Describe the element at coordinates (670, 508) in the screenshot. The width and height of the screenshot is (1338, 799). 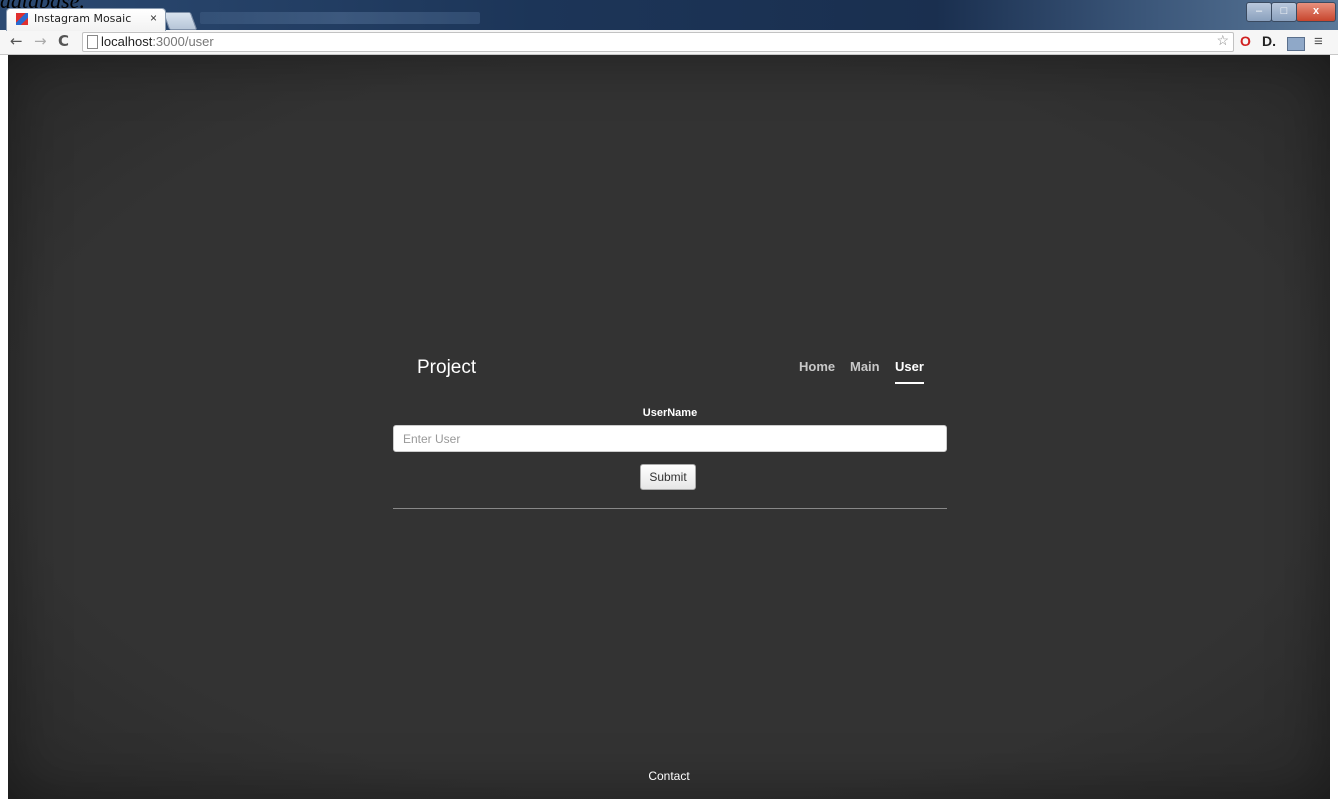
I see `divider` at that location.